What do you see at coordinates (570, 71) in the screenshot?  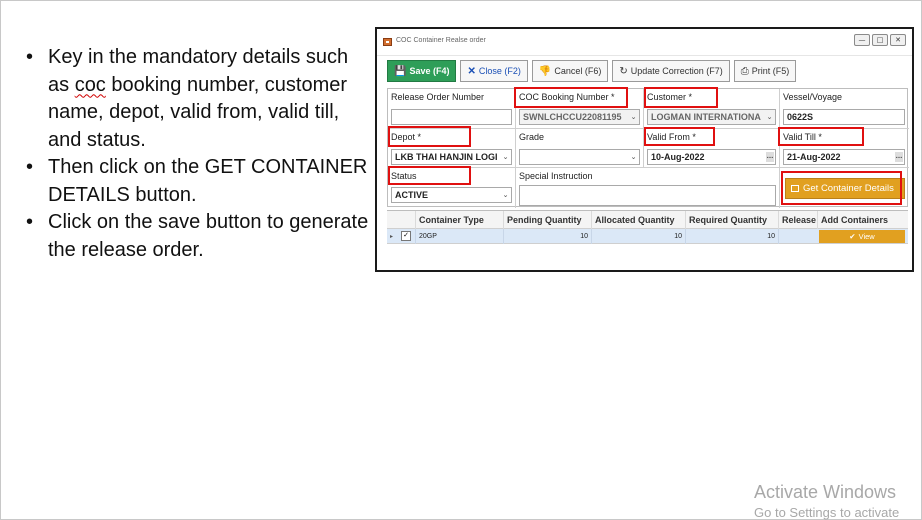 I see `cancel-button: 👎 Cancel (F6)` at bounding box center [570, 71].